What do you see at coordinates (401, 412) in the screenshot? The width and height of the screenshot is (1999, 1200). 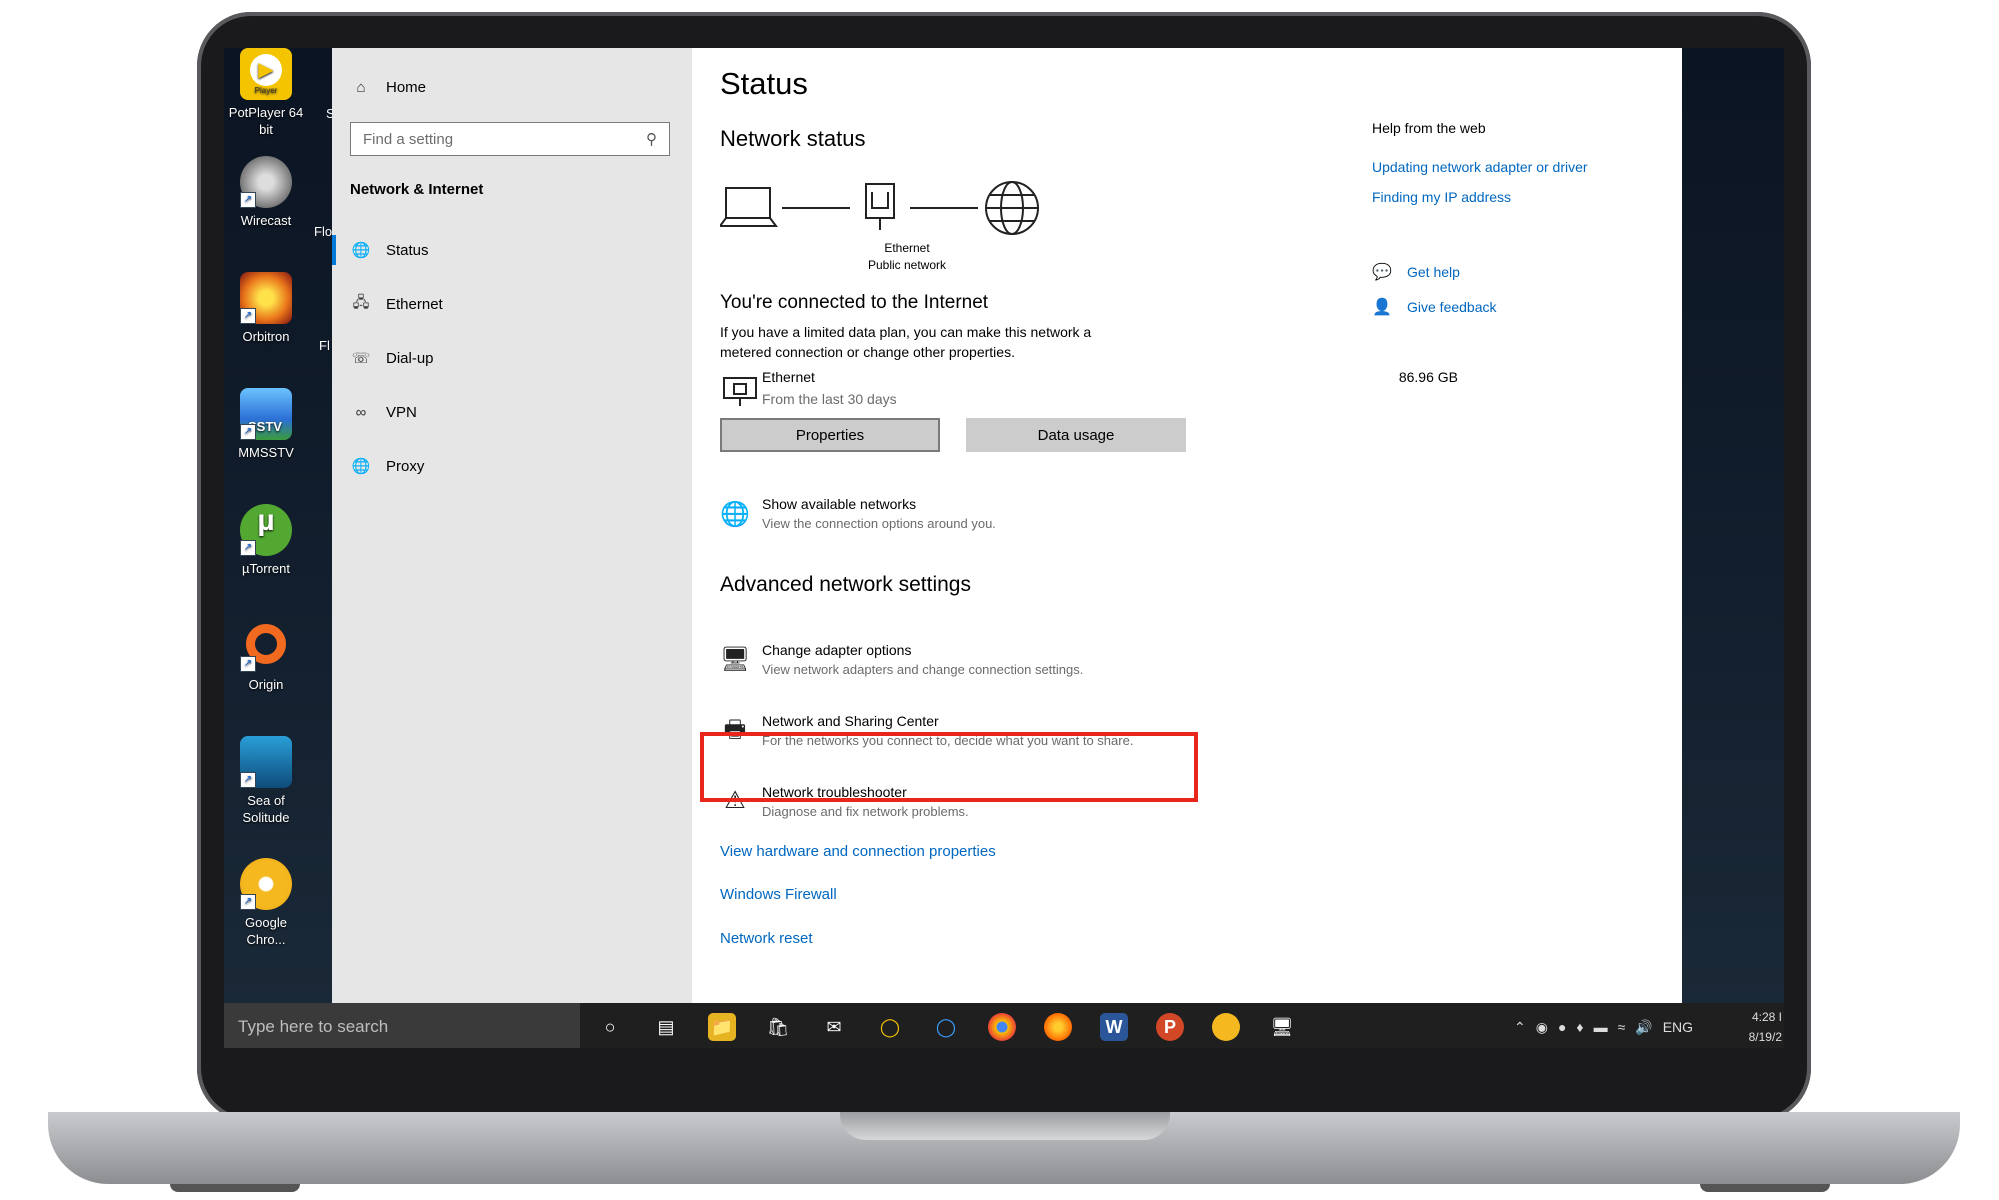 I see `nav-item-label: VPN` at bounding box center [401, 412].